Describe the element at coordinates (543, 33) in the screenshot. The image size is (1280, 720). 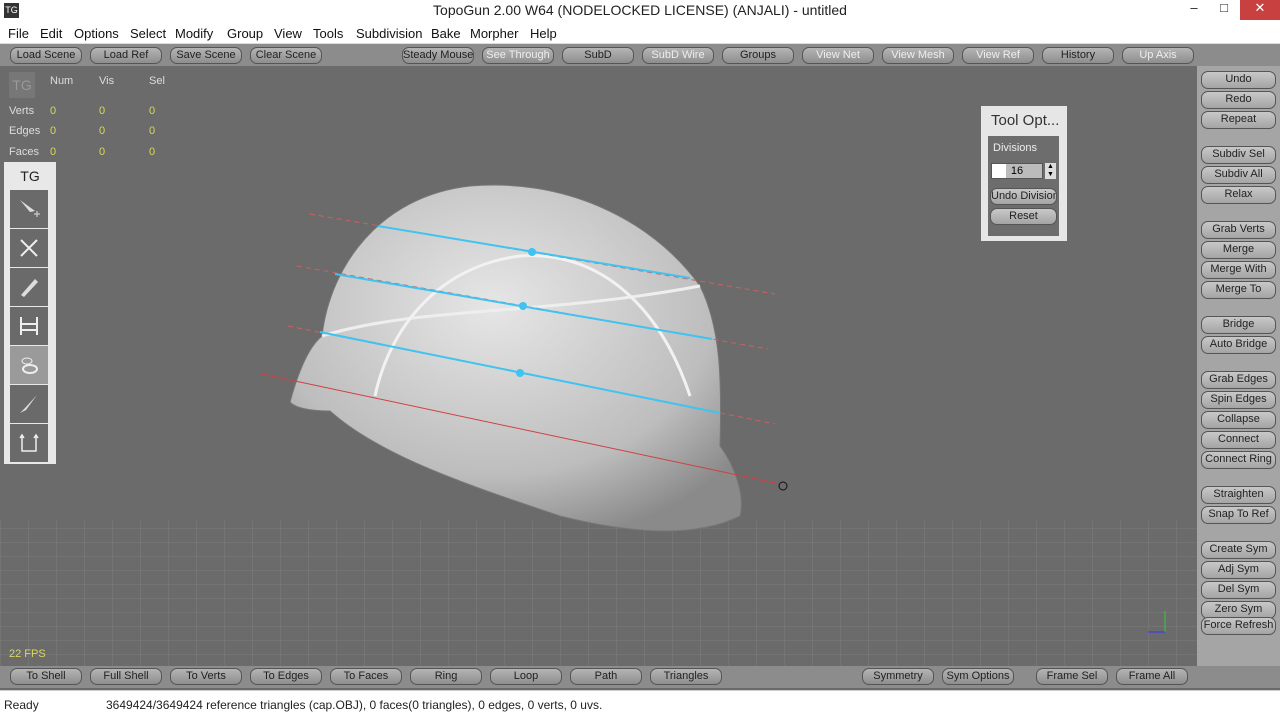
I see `menu-help: Help` at that location.